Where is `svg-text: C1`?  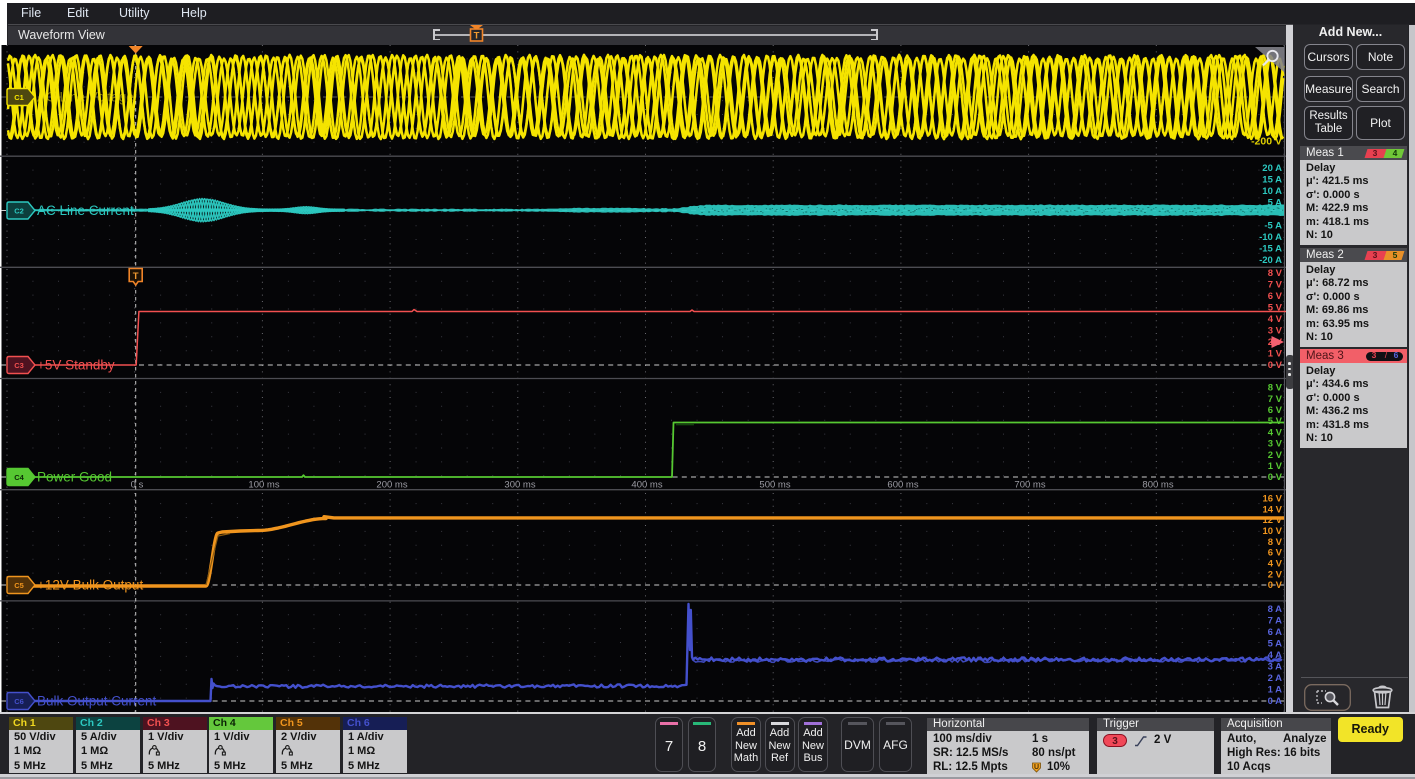 svg-text: C1 is located at coordinates (19, 97).